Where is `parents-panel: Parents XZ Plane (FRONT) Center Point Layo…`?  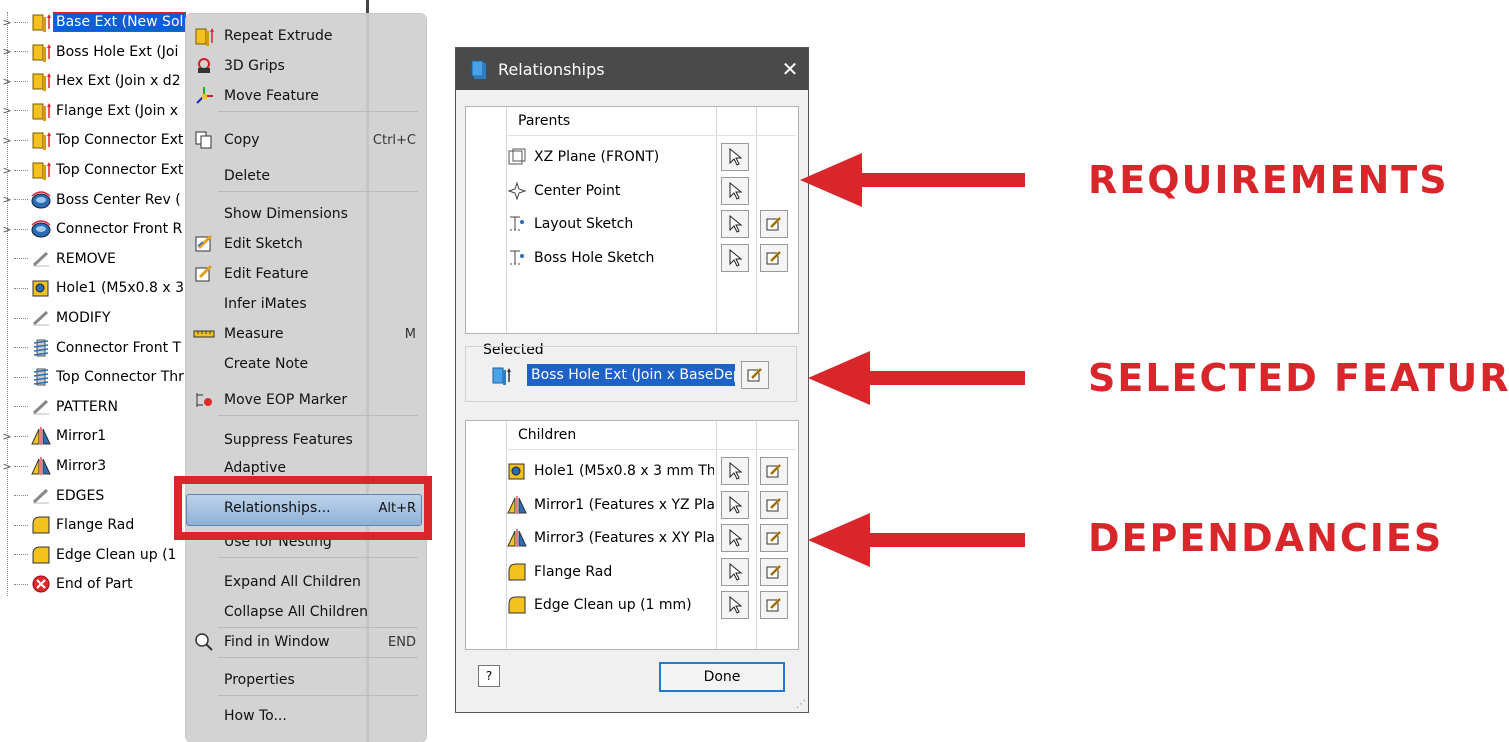
parents-panel: Parents XZ Plane (FRONT) Center Point Layo… is located at coordinates (632, 220).